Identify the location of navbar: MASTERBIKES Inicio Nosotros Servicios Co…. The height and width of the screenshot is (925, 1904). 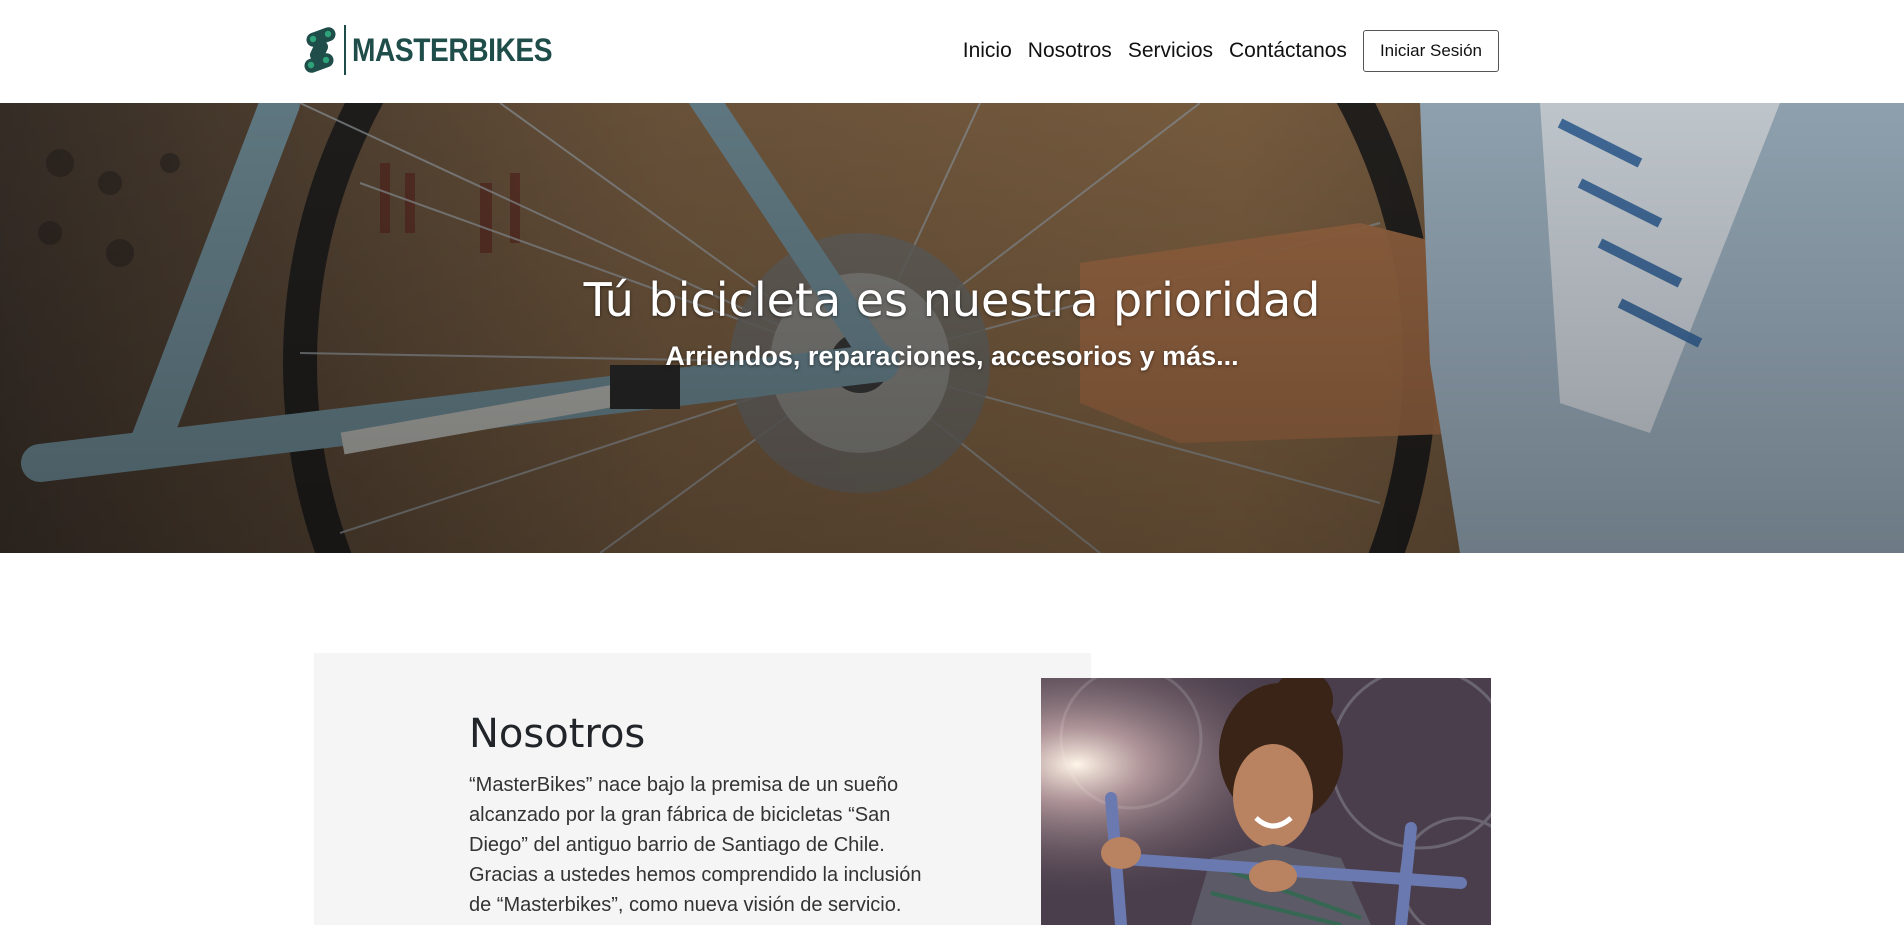
(952, 51).